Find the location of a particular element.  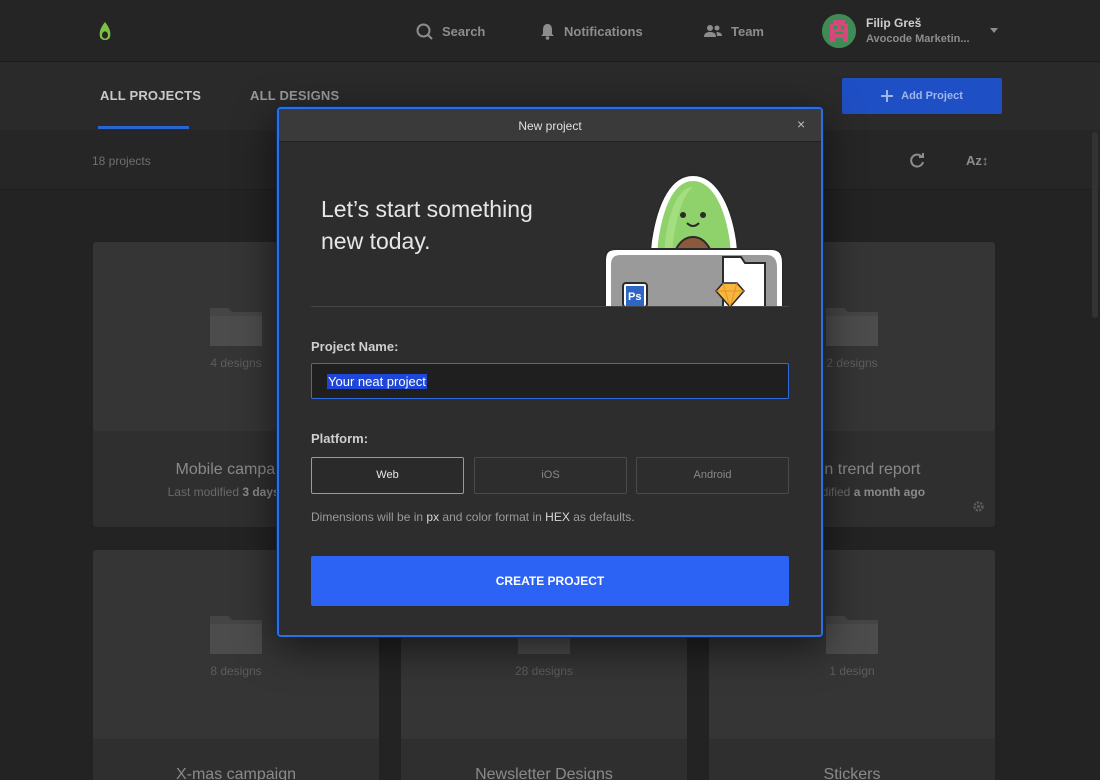

hint-suffix: as defaults. is located at coordinates (604, 517).